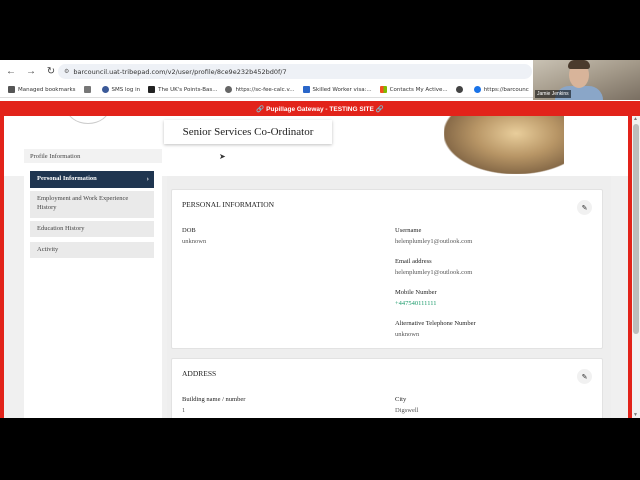 This screenshot has height=480, width=640. What do you see at coordinates (147, 179) in the screenshot?
I see `chevron-right-icon: ›` at bounding box center [147, 179].